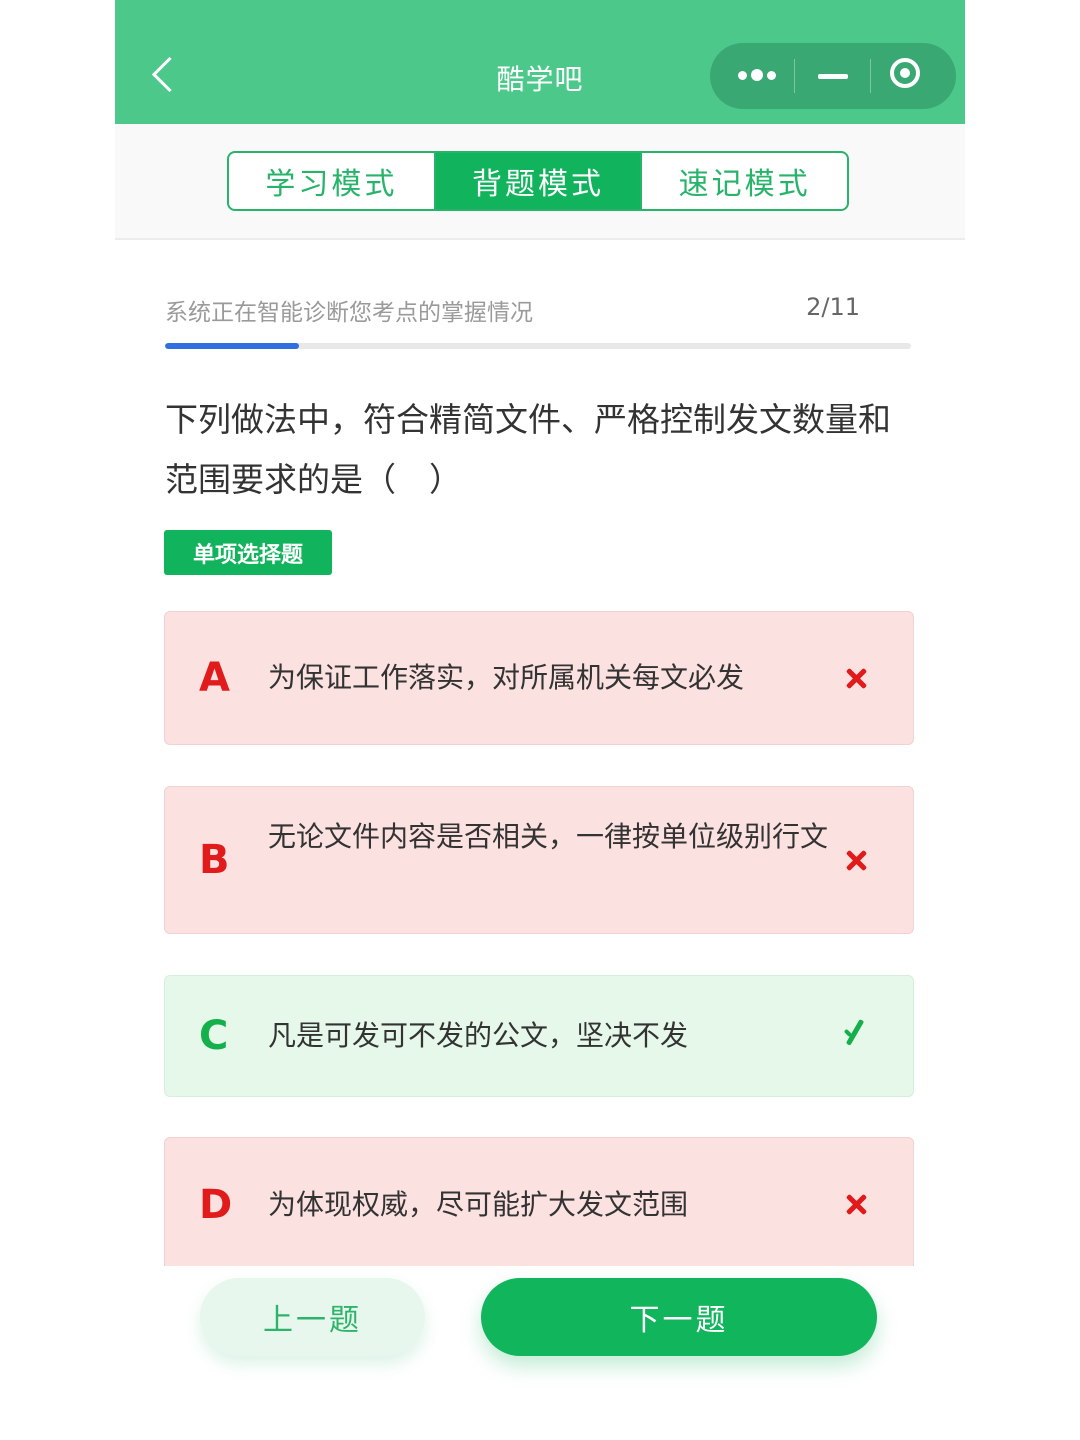 This screenshot has width=1080, height=1440. I want to click on mode-tabs-area: 学习模式 背题模式 速记模式, so click(540, 182).